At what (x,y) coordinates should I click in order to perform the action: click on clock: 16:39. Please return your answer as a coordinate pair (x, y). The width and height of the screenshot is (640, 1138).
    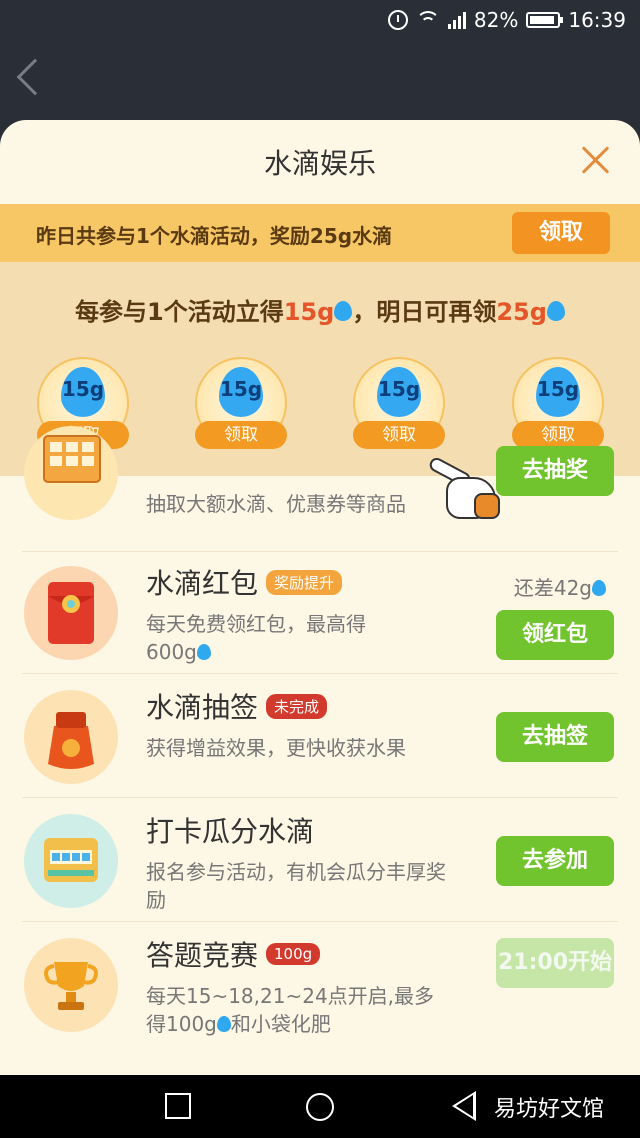
    Looking at the image, I should click on (597, 20).